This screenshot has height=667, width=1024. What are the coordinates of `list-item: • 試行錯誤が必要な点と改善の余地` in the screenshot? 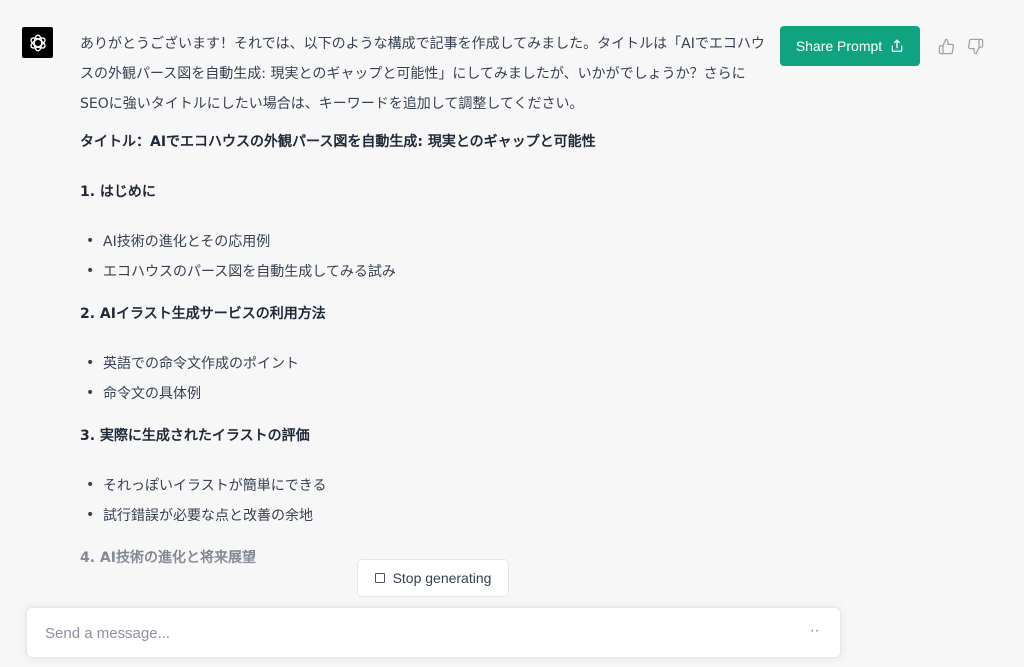 It's located at (425, 516).